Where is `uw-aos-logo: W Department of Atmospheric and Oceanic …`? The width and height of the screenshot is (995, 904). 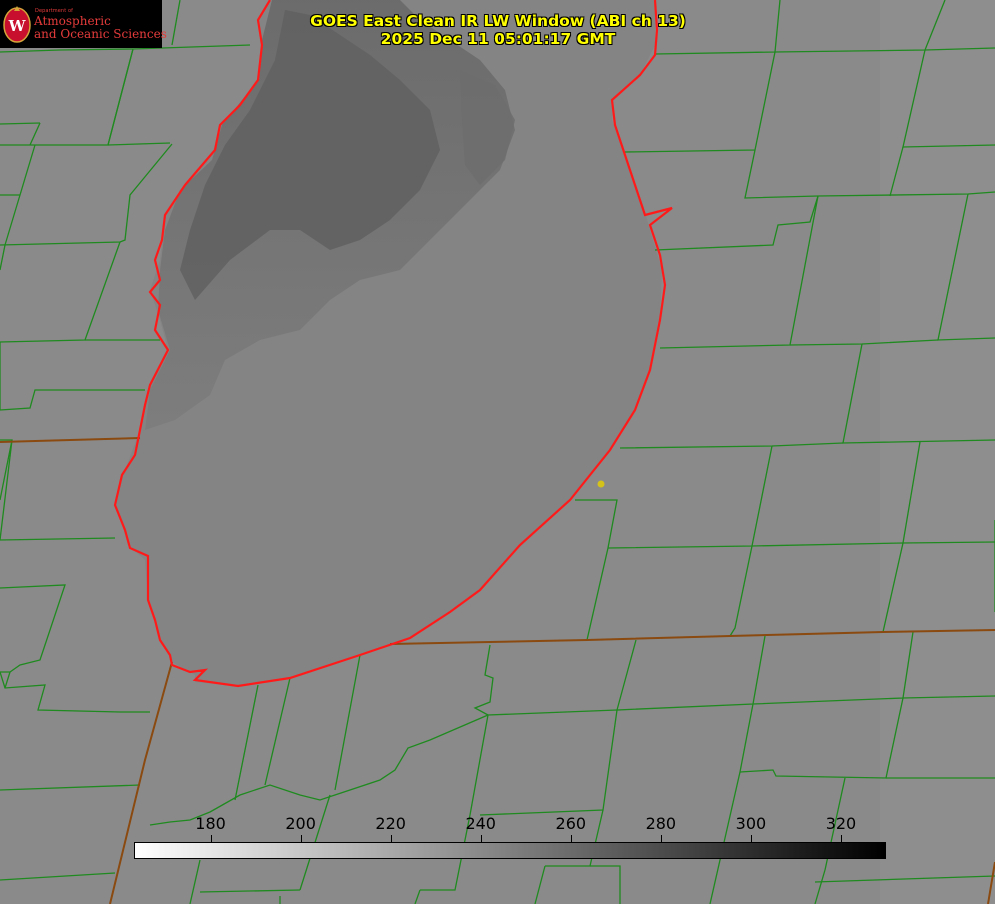
uw-aos-logo: W Department of Atmospheric and Oceanic … is located at coordinates (83, 24).